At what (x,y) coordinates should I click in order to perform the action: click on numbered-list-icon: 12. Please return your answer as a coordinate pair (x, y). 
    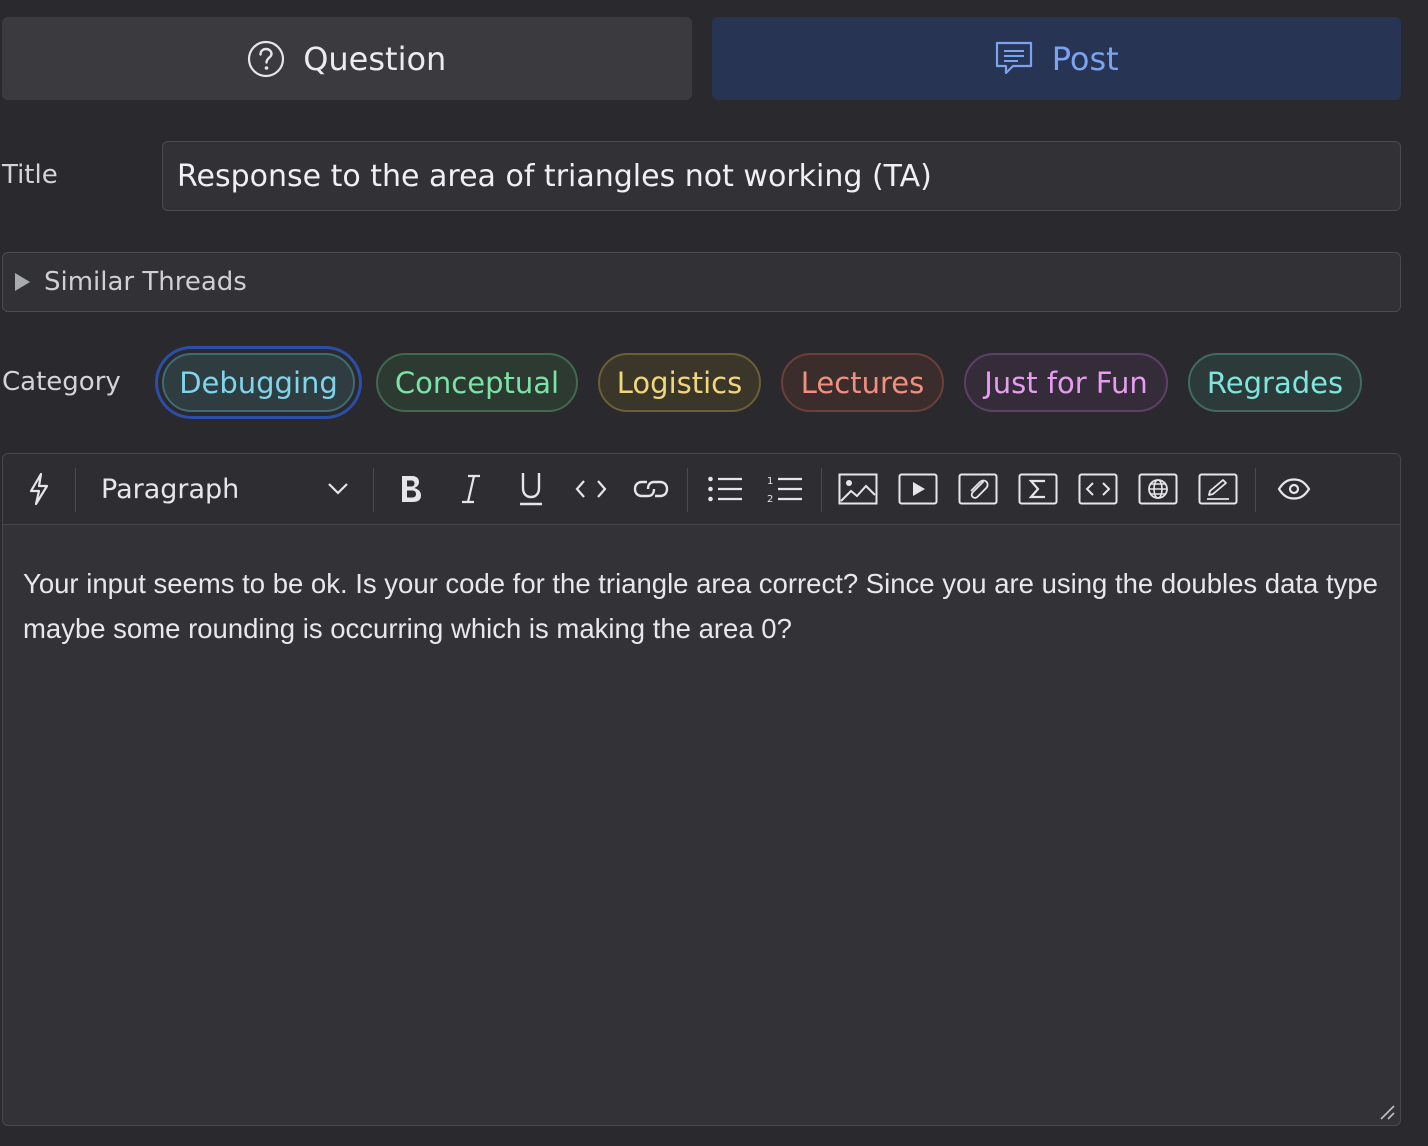
    Looking at the image, I should click on (785, 489).